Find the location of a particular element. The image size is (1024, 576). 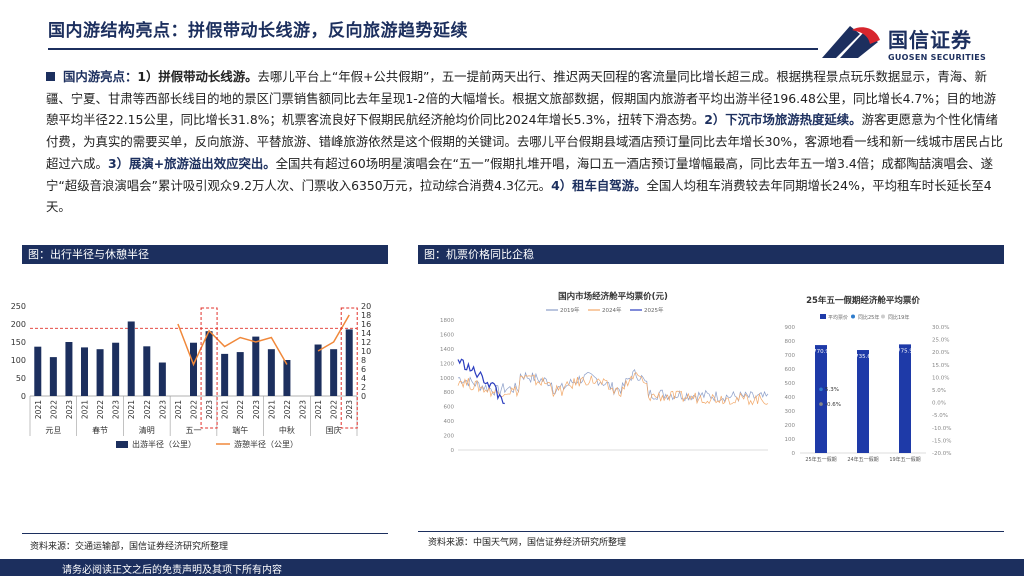

line-y-tick-label: 200 is located at coordinates (449, 437).